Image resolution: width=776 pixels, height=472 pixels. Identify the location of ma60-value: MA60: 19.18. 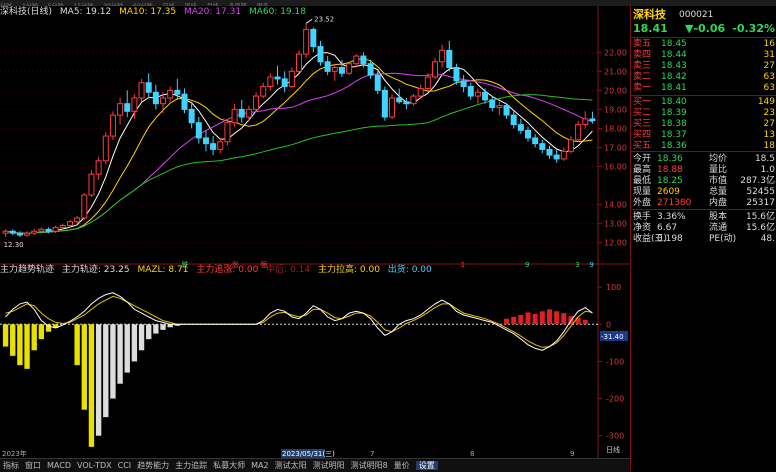
(277, 12).